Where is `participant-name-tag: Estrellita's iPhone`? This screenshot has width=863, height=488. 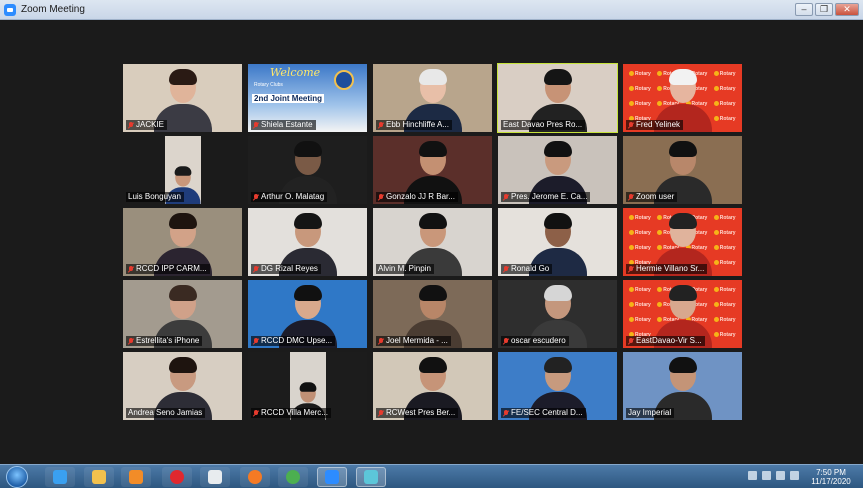 participant-name-tag: Estrellita's iPhone is located at coordinates (164, 341).